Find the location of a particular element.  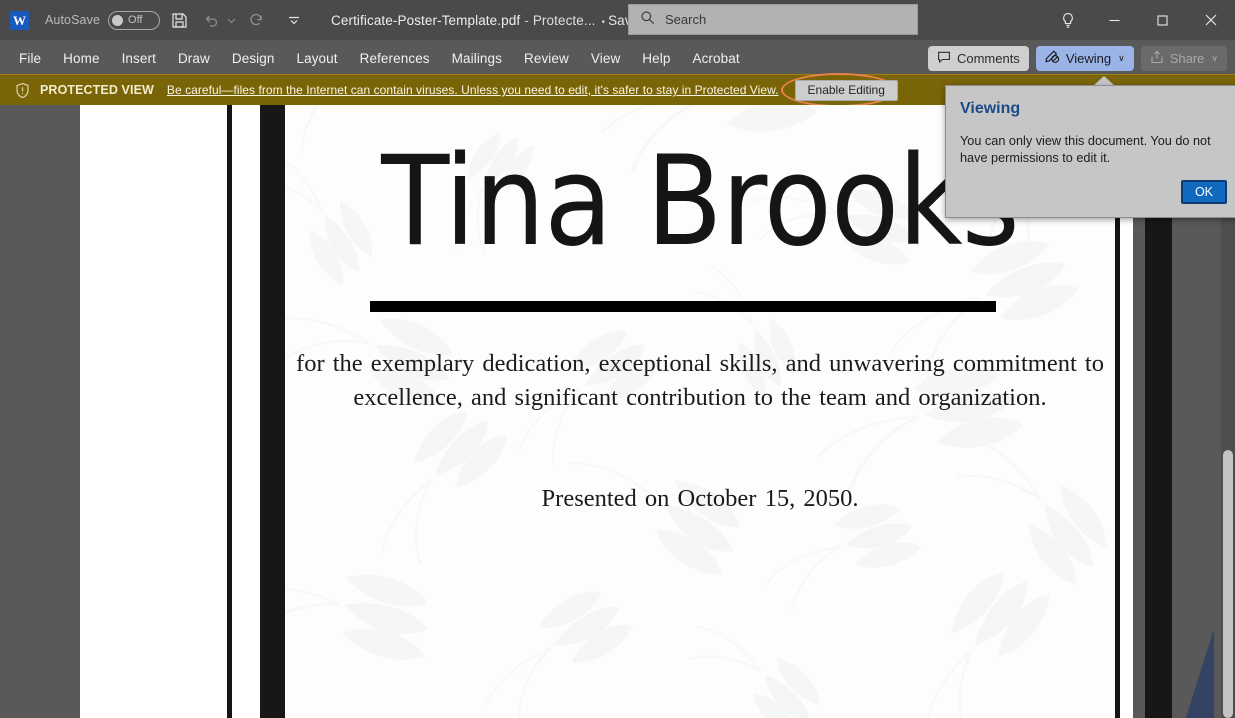

search-input-placeholder: Search is located at coordinates (686, 19).